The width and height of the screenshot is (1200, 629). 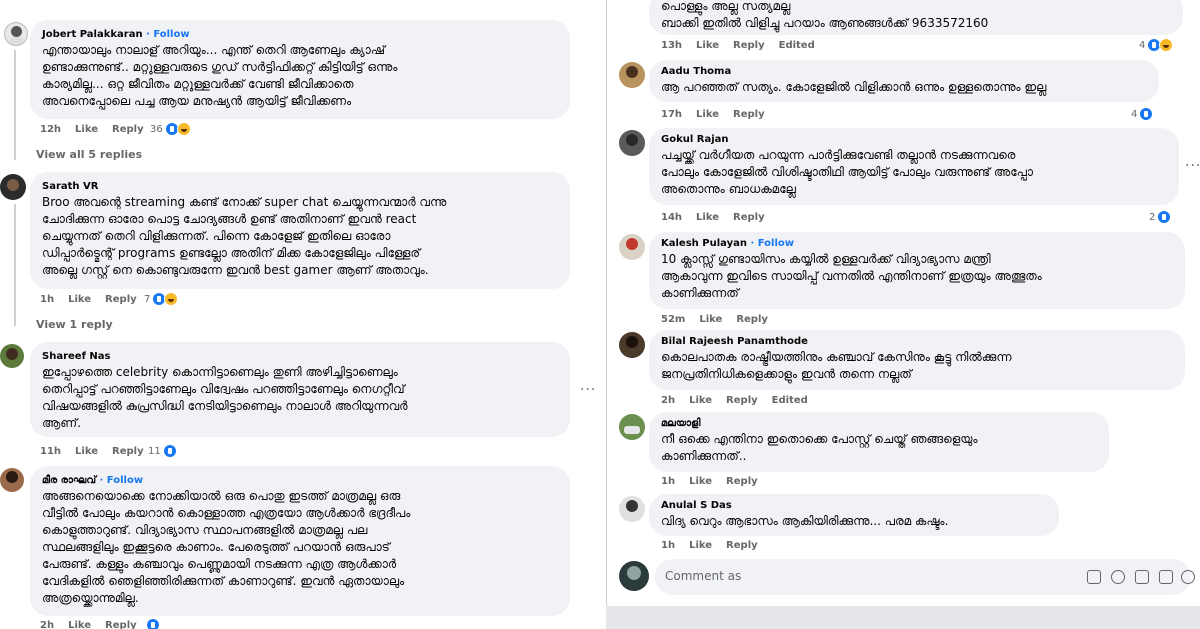 What do you see at coordinates (1142, 577) in the screenshot?
I see `camera-icon` at bounding box center [1142, 577].